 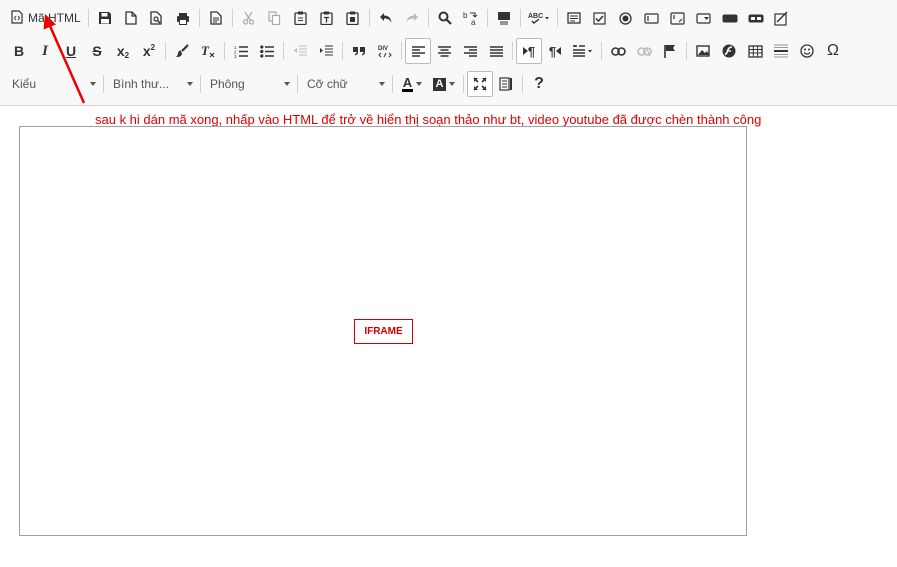 I want to click on blockquote-button, so click(x=359, y=51).